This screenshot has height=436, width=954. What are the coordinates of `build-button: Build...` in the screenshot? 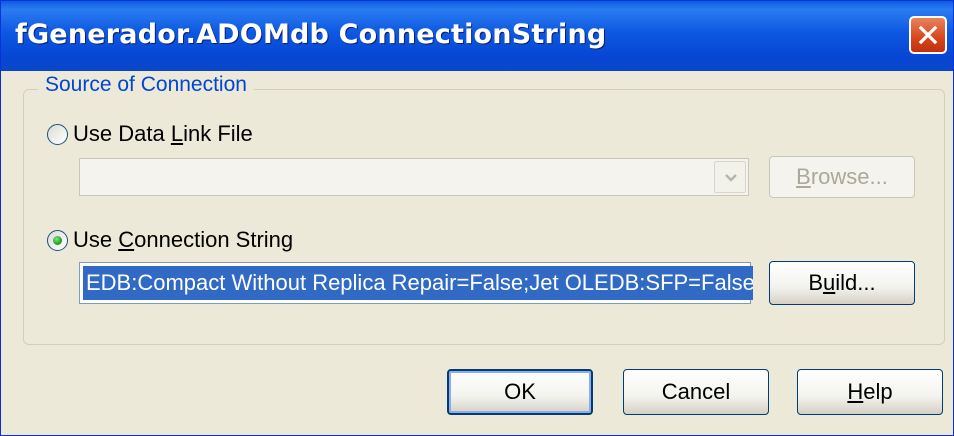 It's located at (842, 283).